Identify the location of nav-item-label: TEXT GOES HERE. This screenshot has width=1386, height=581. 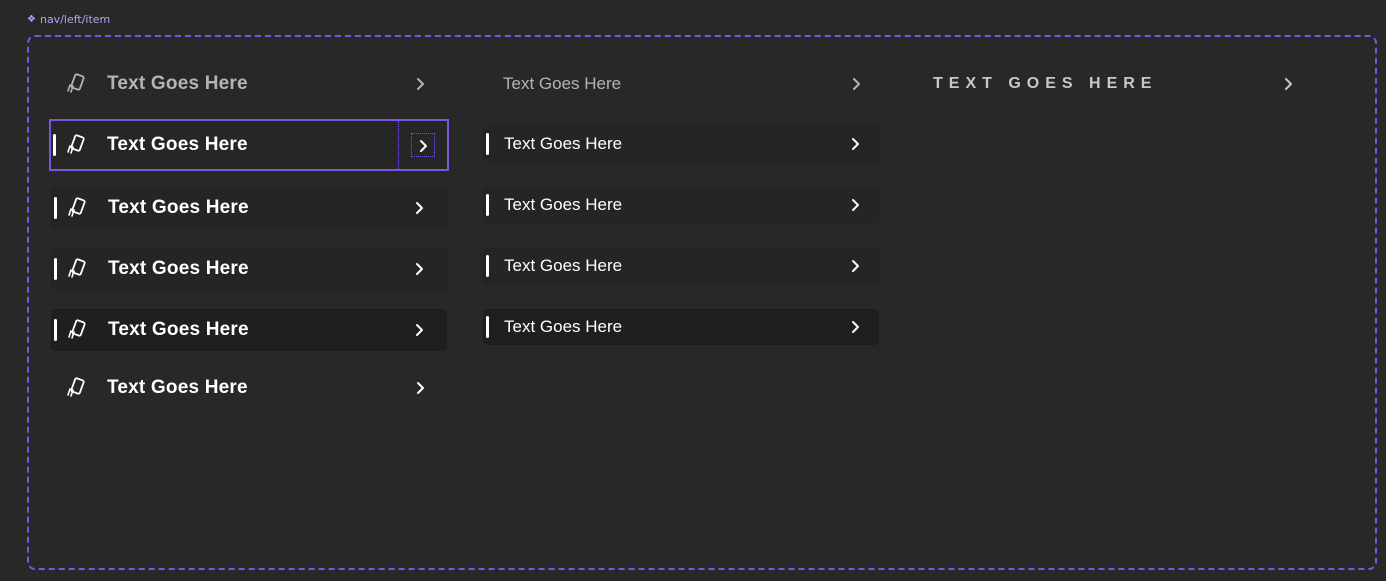
(1045, 83).